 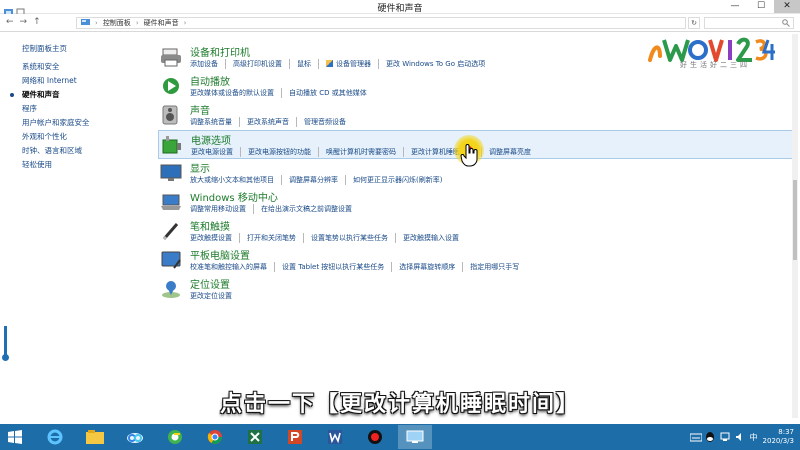 What do you see at coordinates (171, 202) in the screenshot?
I see `mobility-center-icon` at bounding box center [171, 202].